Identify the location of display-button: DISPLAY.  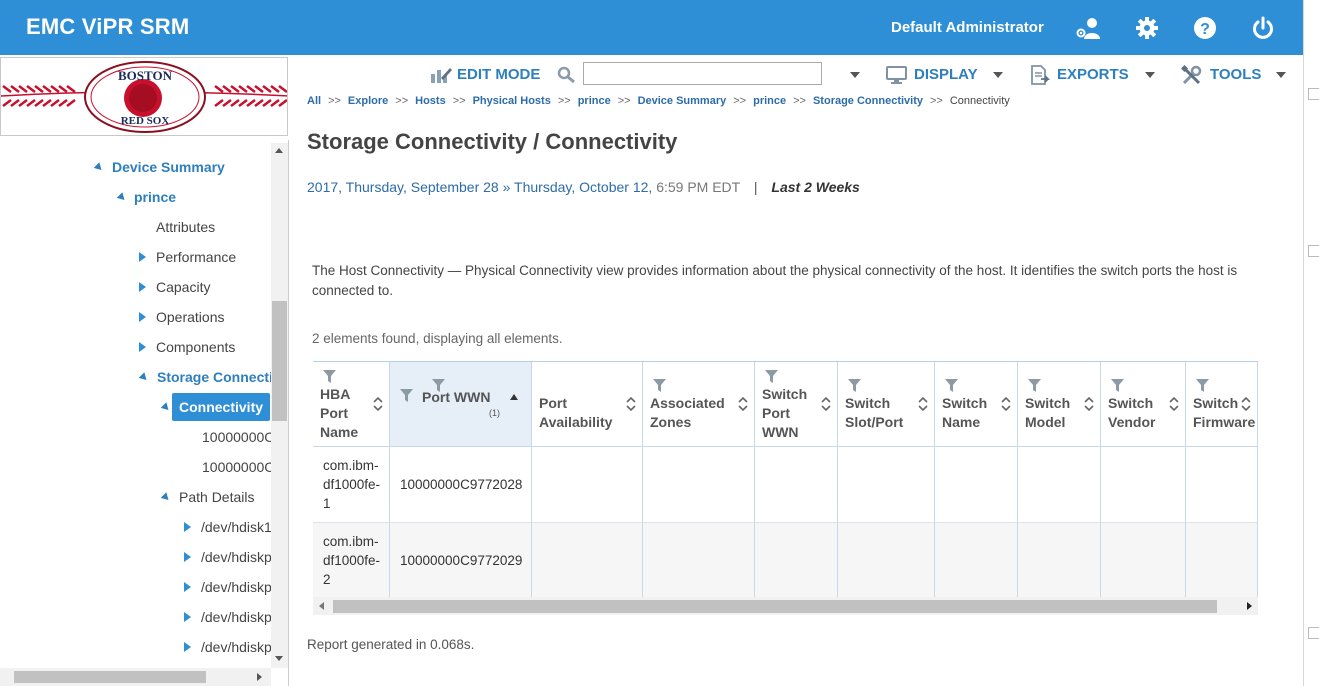
(946, 75).